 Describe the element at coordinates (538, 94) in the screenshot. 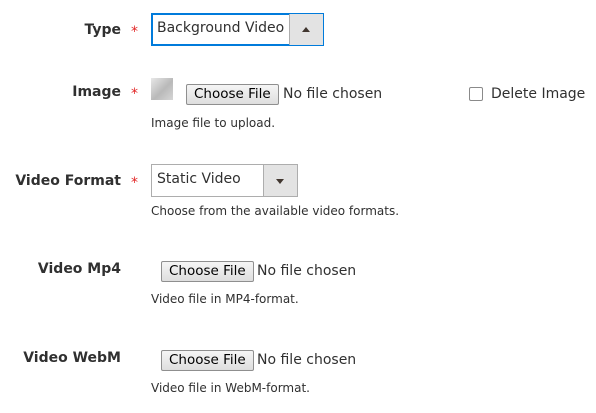

I see `delete-image-label: Delete Image` at that location.